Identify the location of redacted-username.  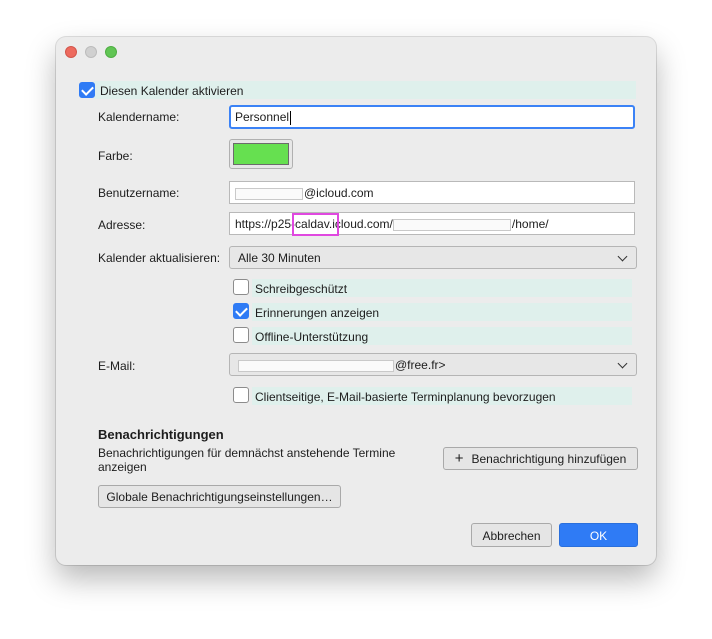
(269, 193).